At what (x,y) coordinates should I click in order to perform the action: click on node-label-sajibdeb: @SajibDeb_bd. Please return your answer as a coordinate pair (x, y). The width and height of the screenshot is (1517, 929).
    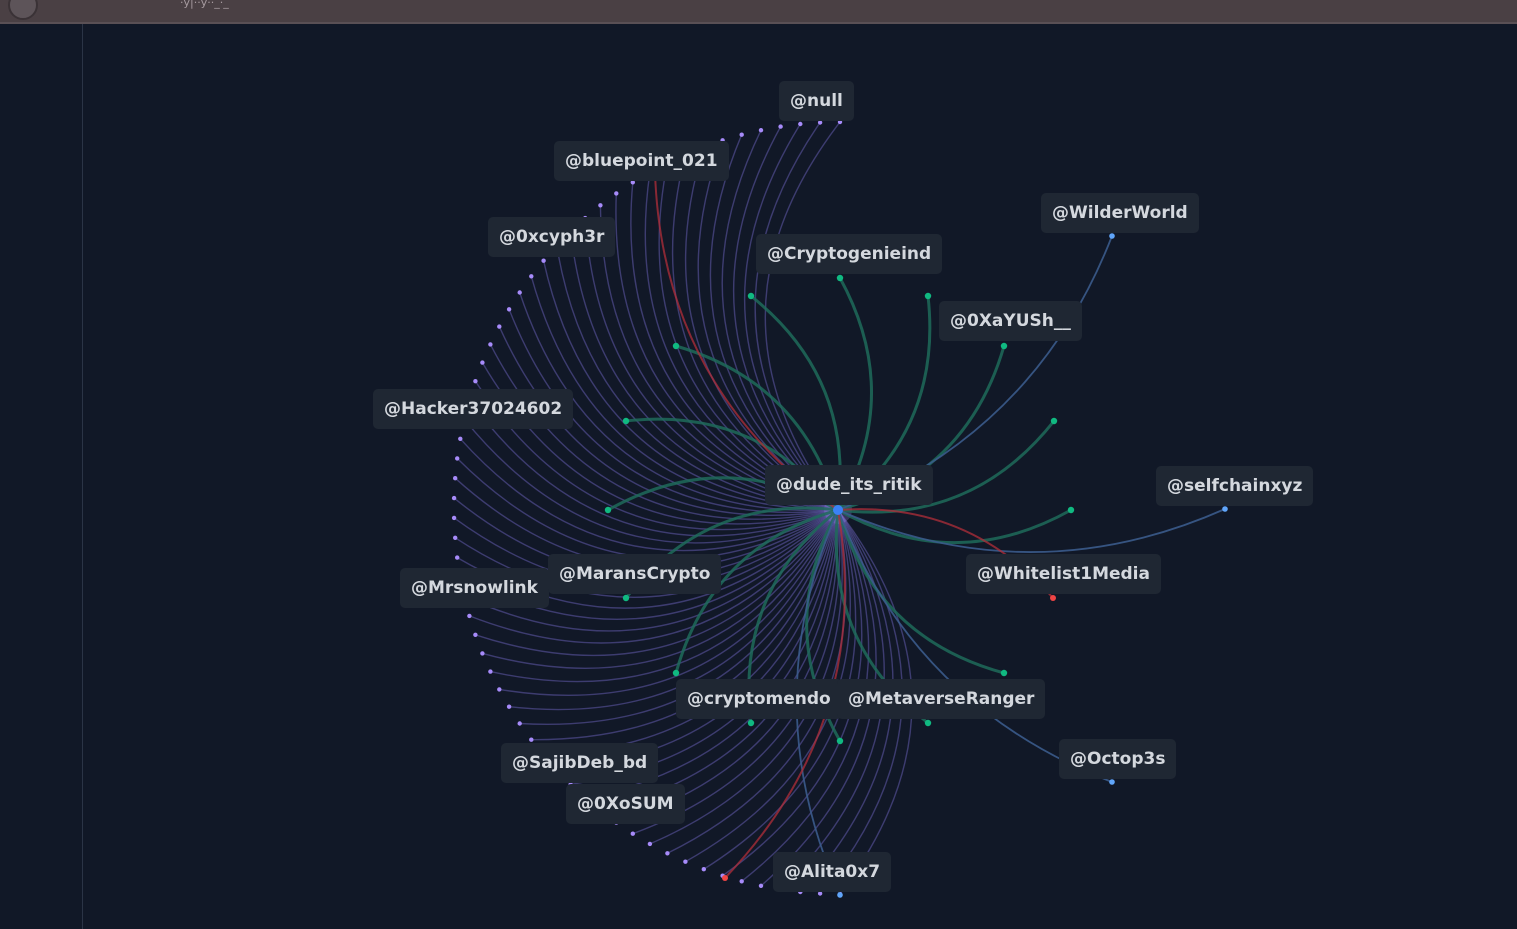
    Looking at the image, I should click on (580, 763).